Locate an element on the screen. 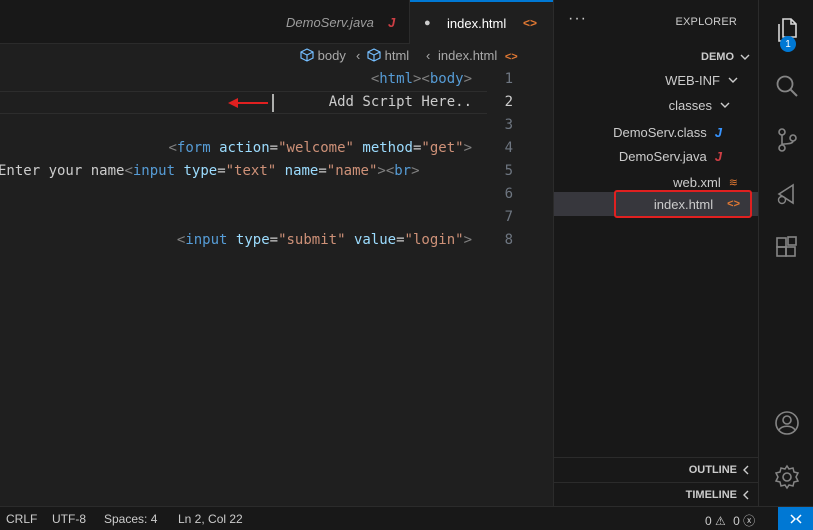 The width and height of the screenshot is (813, 530). tree-item-demoserv-java: DemoServ.java J is located at coordinates (670, 156).